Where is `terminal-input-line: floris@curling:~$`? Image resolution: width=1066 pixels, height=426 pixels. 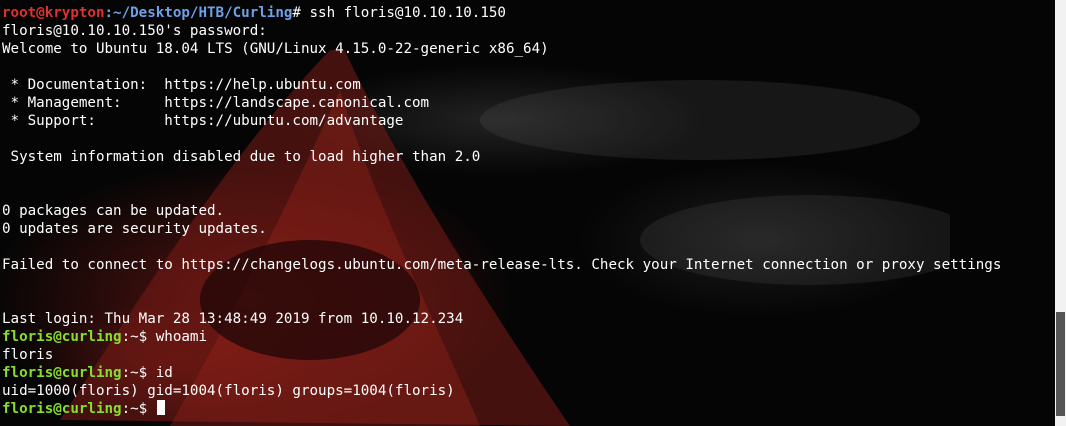
terminal-input-line: floris@curling:~$ is located at coordinates (501, 409).